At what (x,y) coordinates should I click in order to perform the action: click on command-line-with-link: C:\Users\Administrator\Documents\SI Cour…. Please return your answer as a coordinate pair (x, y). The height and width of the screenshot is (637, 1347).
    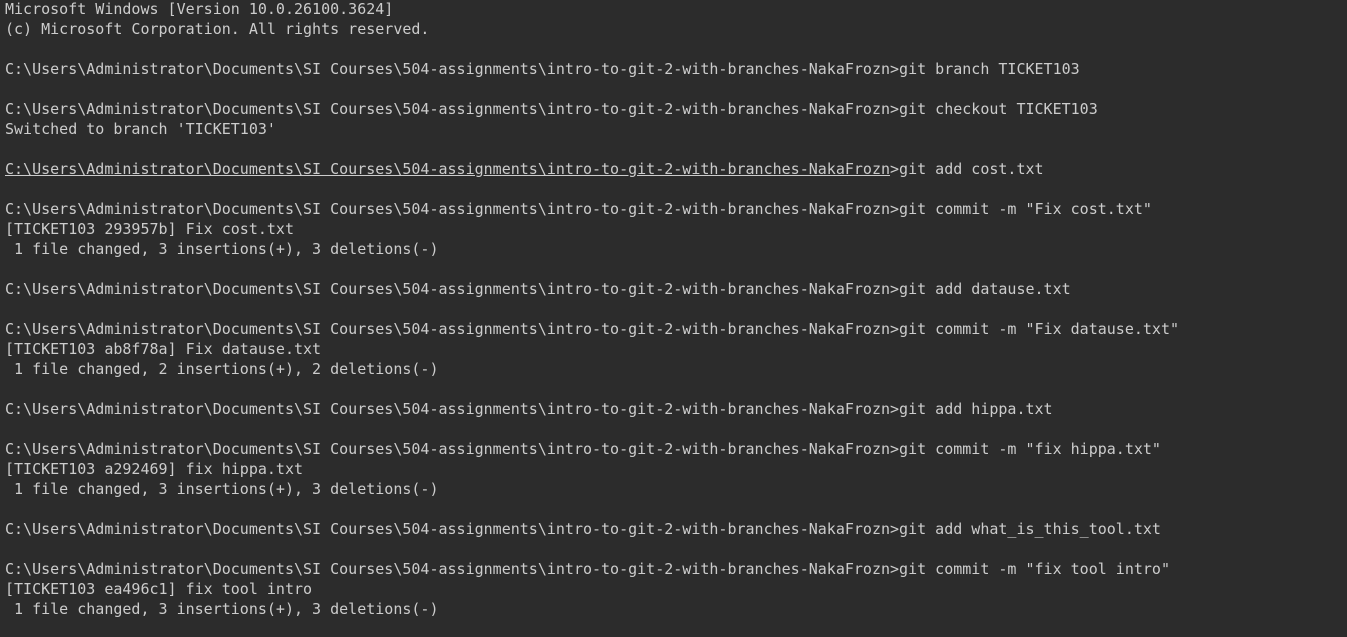
    Looking at the image, I should click on (676, 169).